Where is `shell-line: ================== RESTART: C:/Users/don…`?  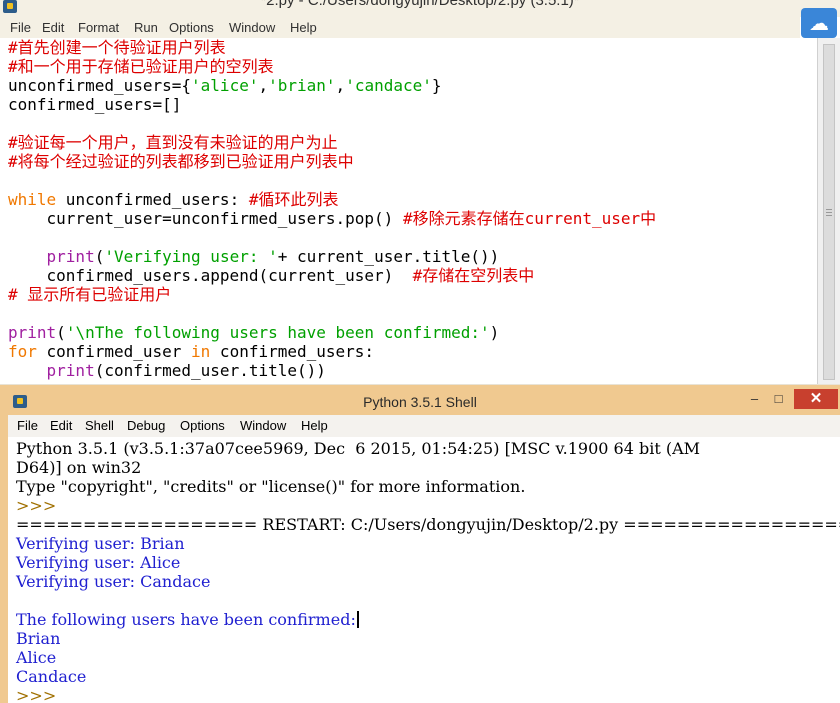
shell-line: ================== RESTART: C:/Users/don… is located at coordinates (428, 524).